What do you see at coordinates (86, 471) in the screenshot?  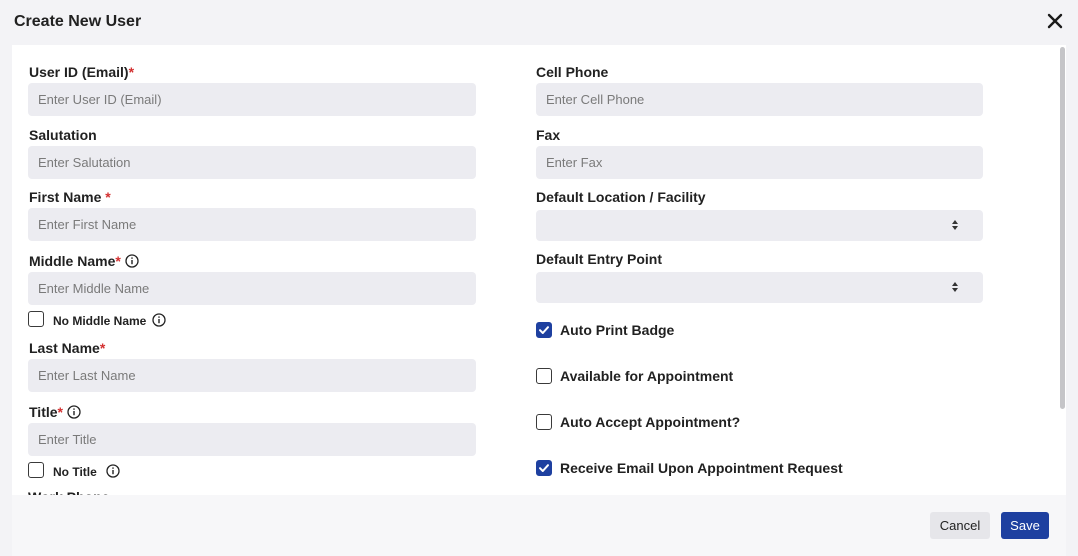 I see `no-title-label: No Title` at bounding box center [86, 471].